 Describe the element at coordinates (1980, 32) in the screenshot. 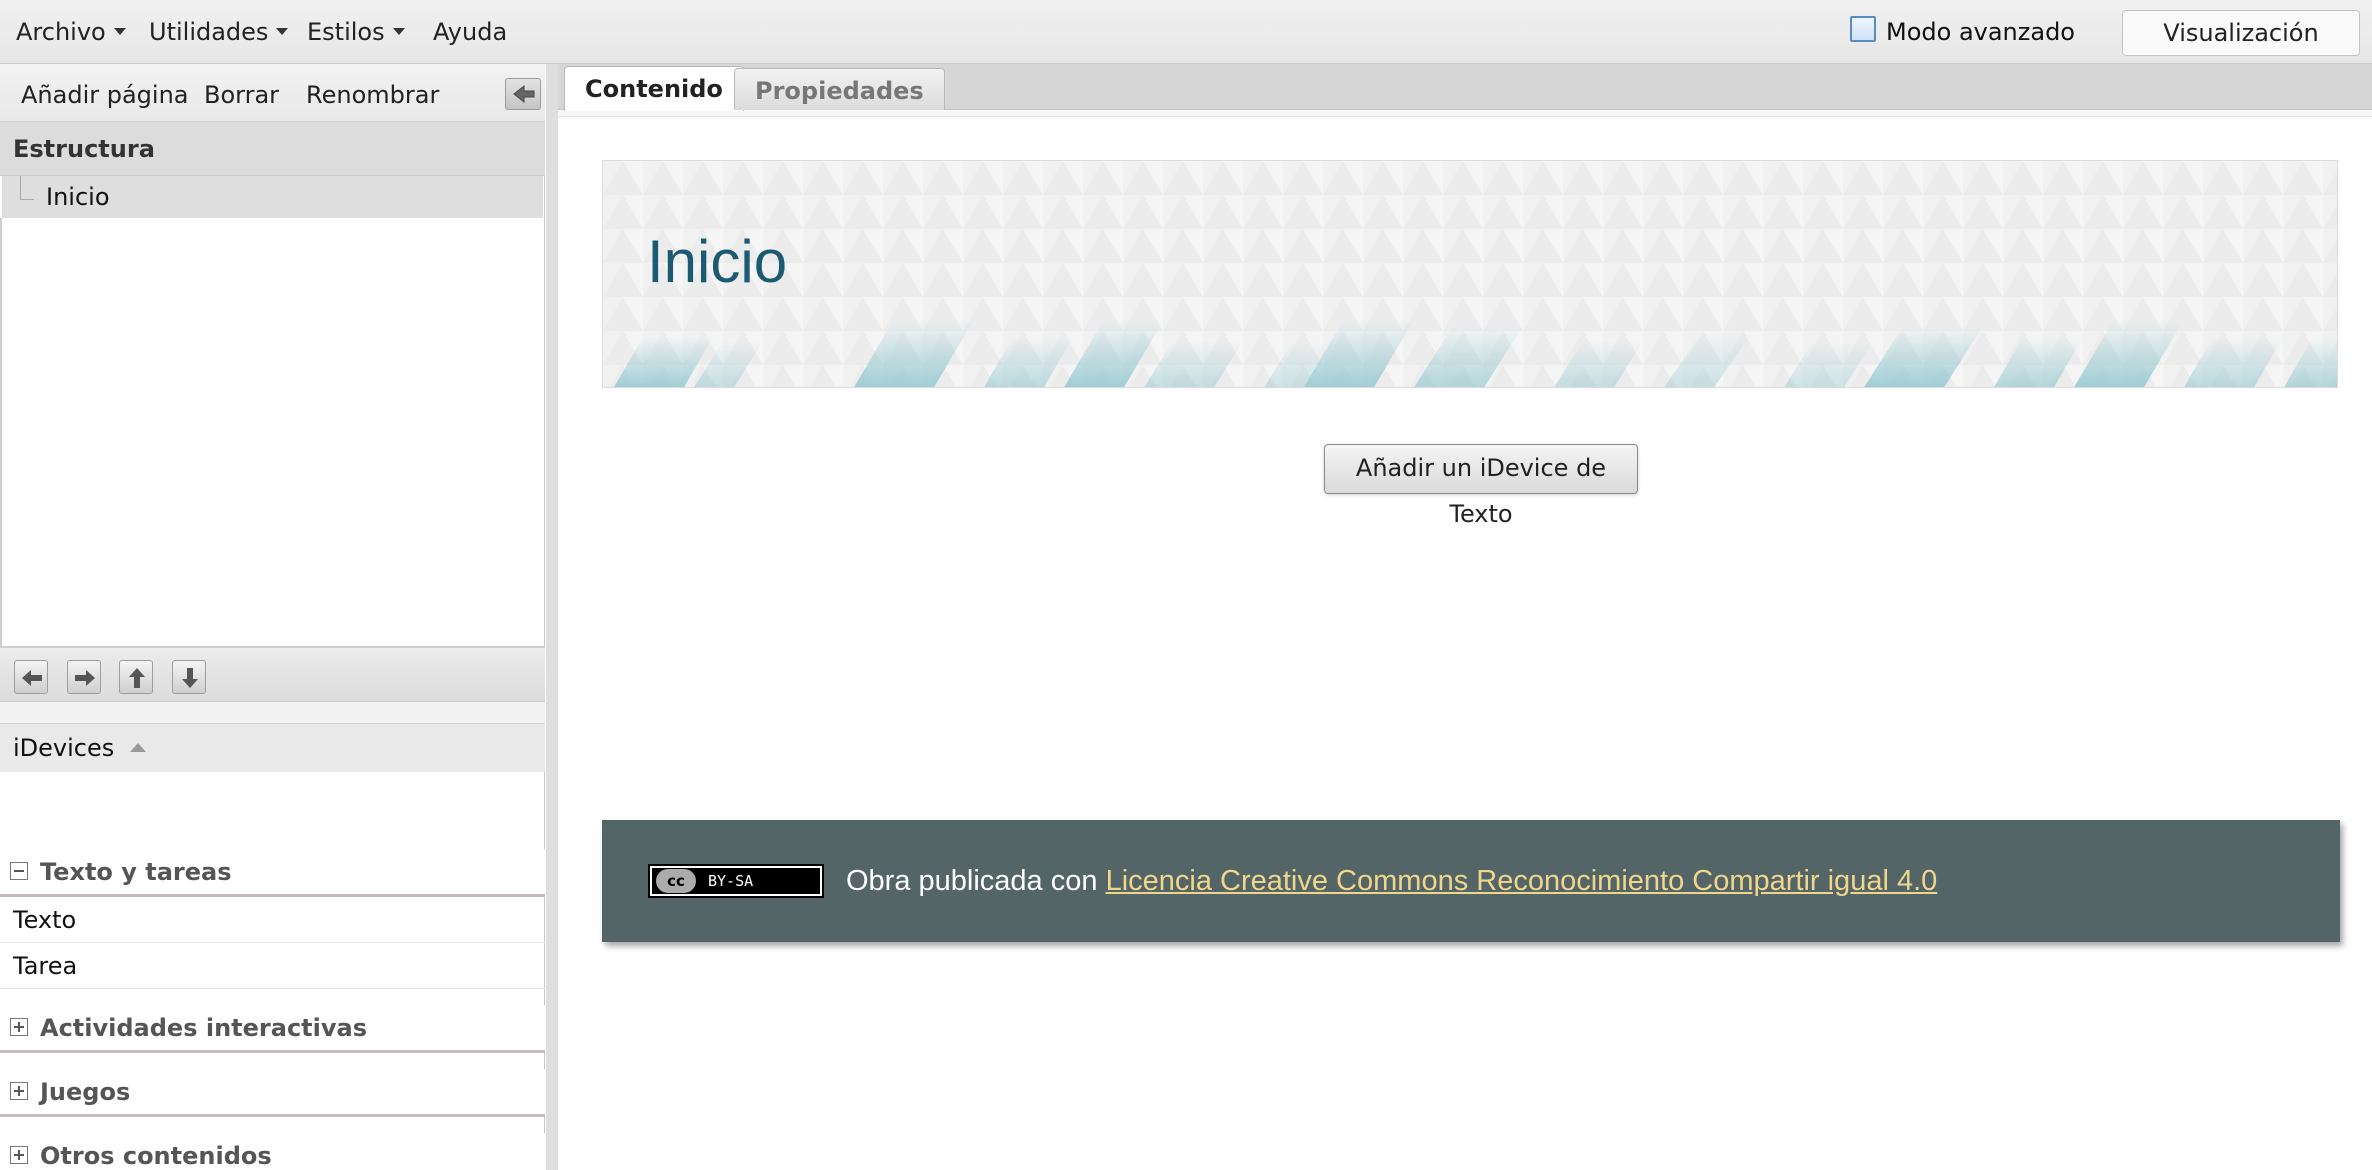

I see `advanced-mode-label: Modo avanzado` at that location.